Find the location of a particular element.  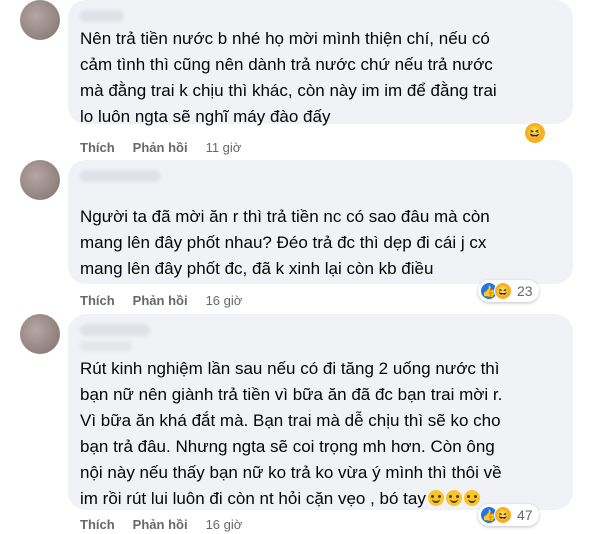

comment-actions: Thích Phản hồi 11 giờ is located at coordinates (160, 147).